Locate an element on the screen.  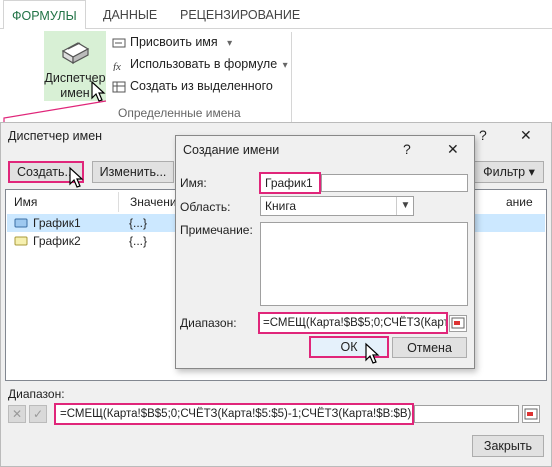
cancel-edit-icon: ✕ is located at coordinates (17, 414).